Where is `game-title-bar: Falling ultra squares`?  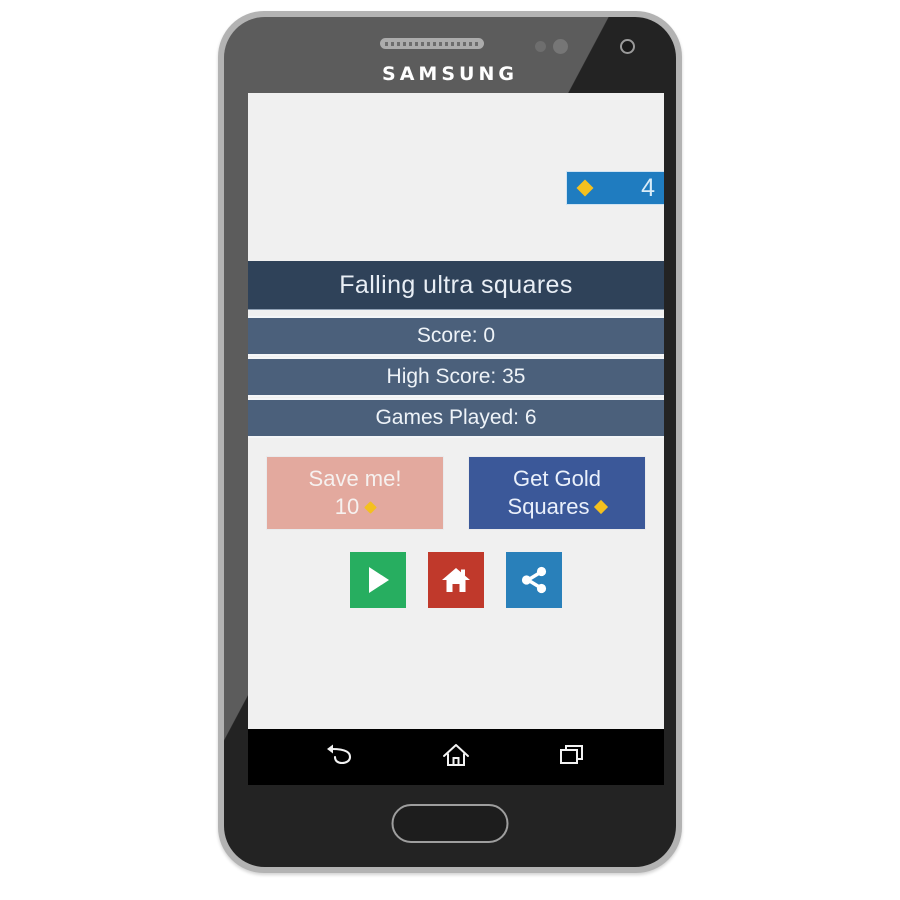 game-title-bar: Falling ultra squares is located at coordinates (456, 285).